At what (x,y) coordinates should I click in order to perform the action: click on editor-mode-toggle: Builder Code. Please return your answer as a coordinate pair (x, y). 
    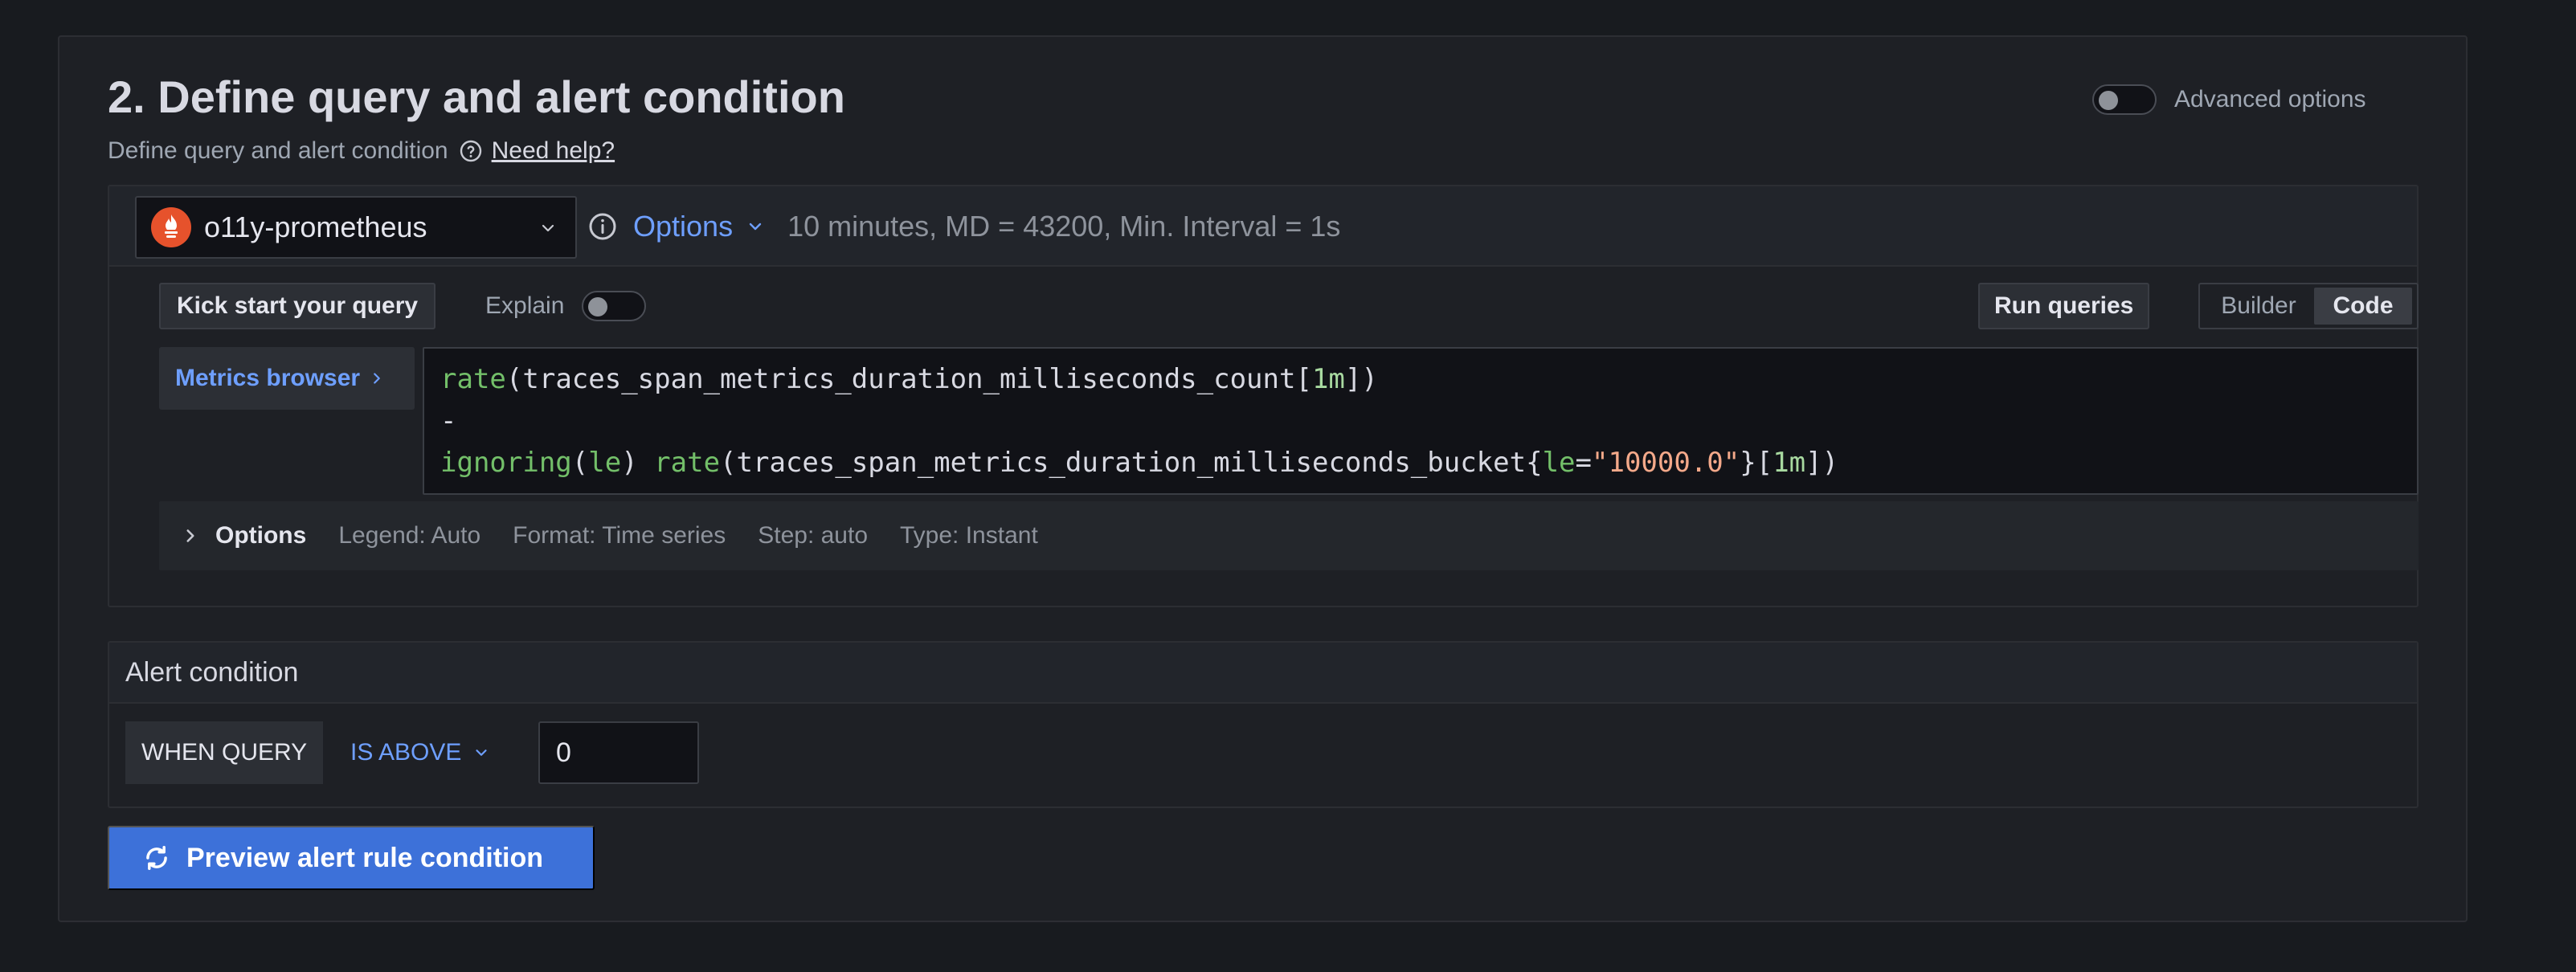
    Looking at the image, I should click on (2309, 306).